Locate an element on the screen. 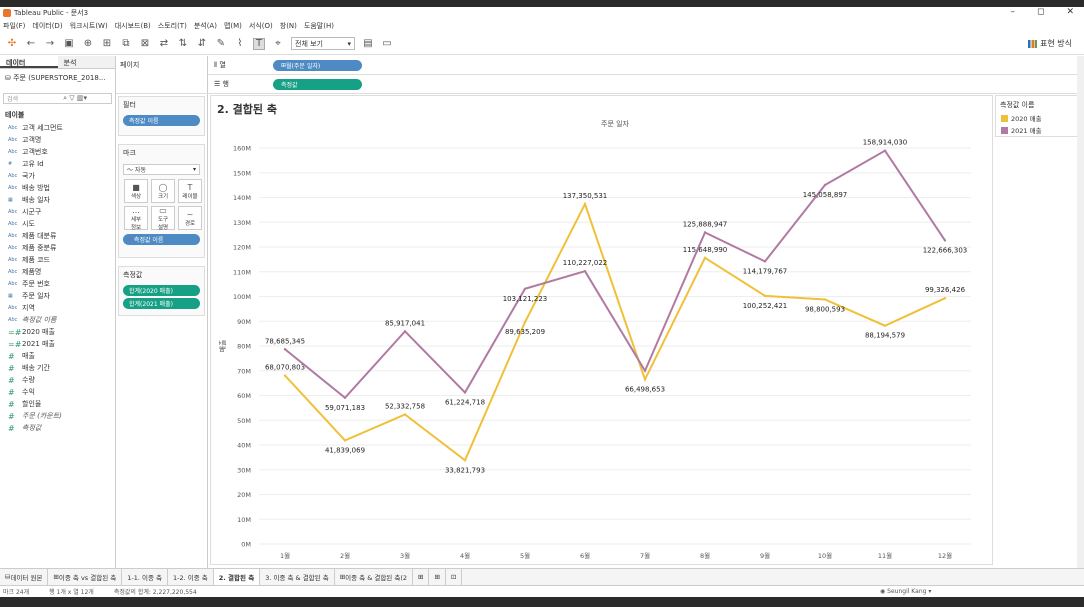  data-label: 158,914,030 is located at coordinates (885, 143).